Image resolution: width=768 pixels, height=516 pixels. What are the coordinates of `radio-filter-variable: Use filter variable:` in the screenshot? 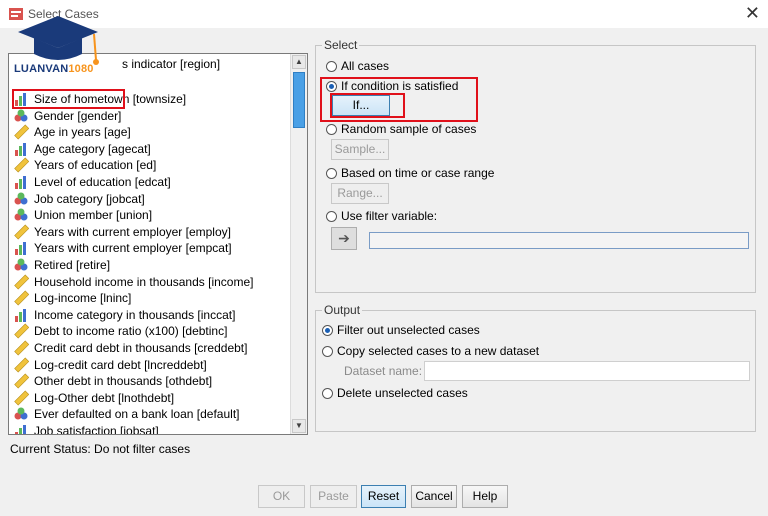 It's located at (381, 216).